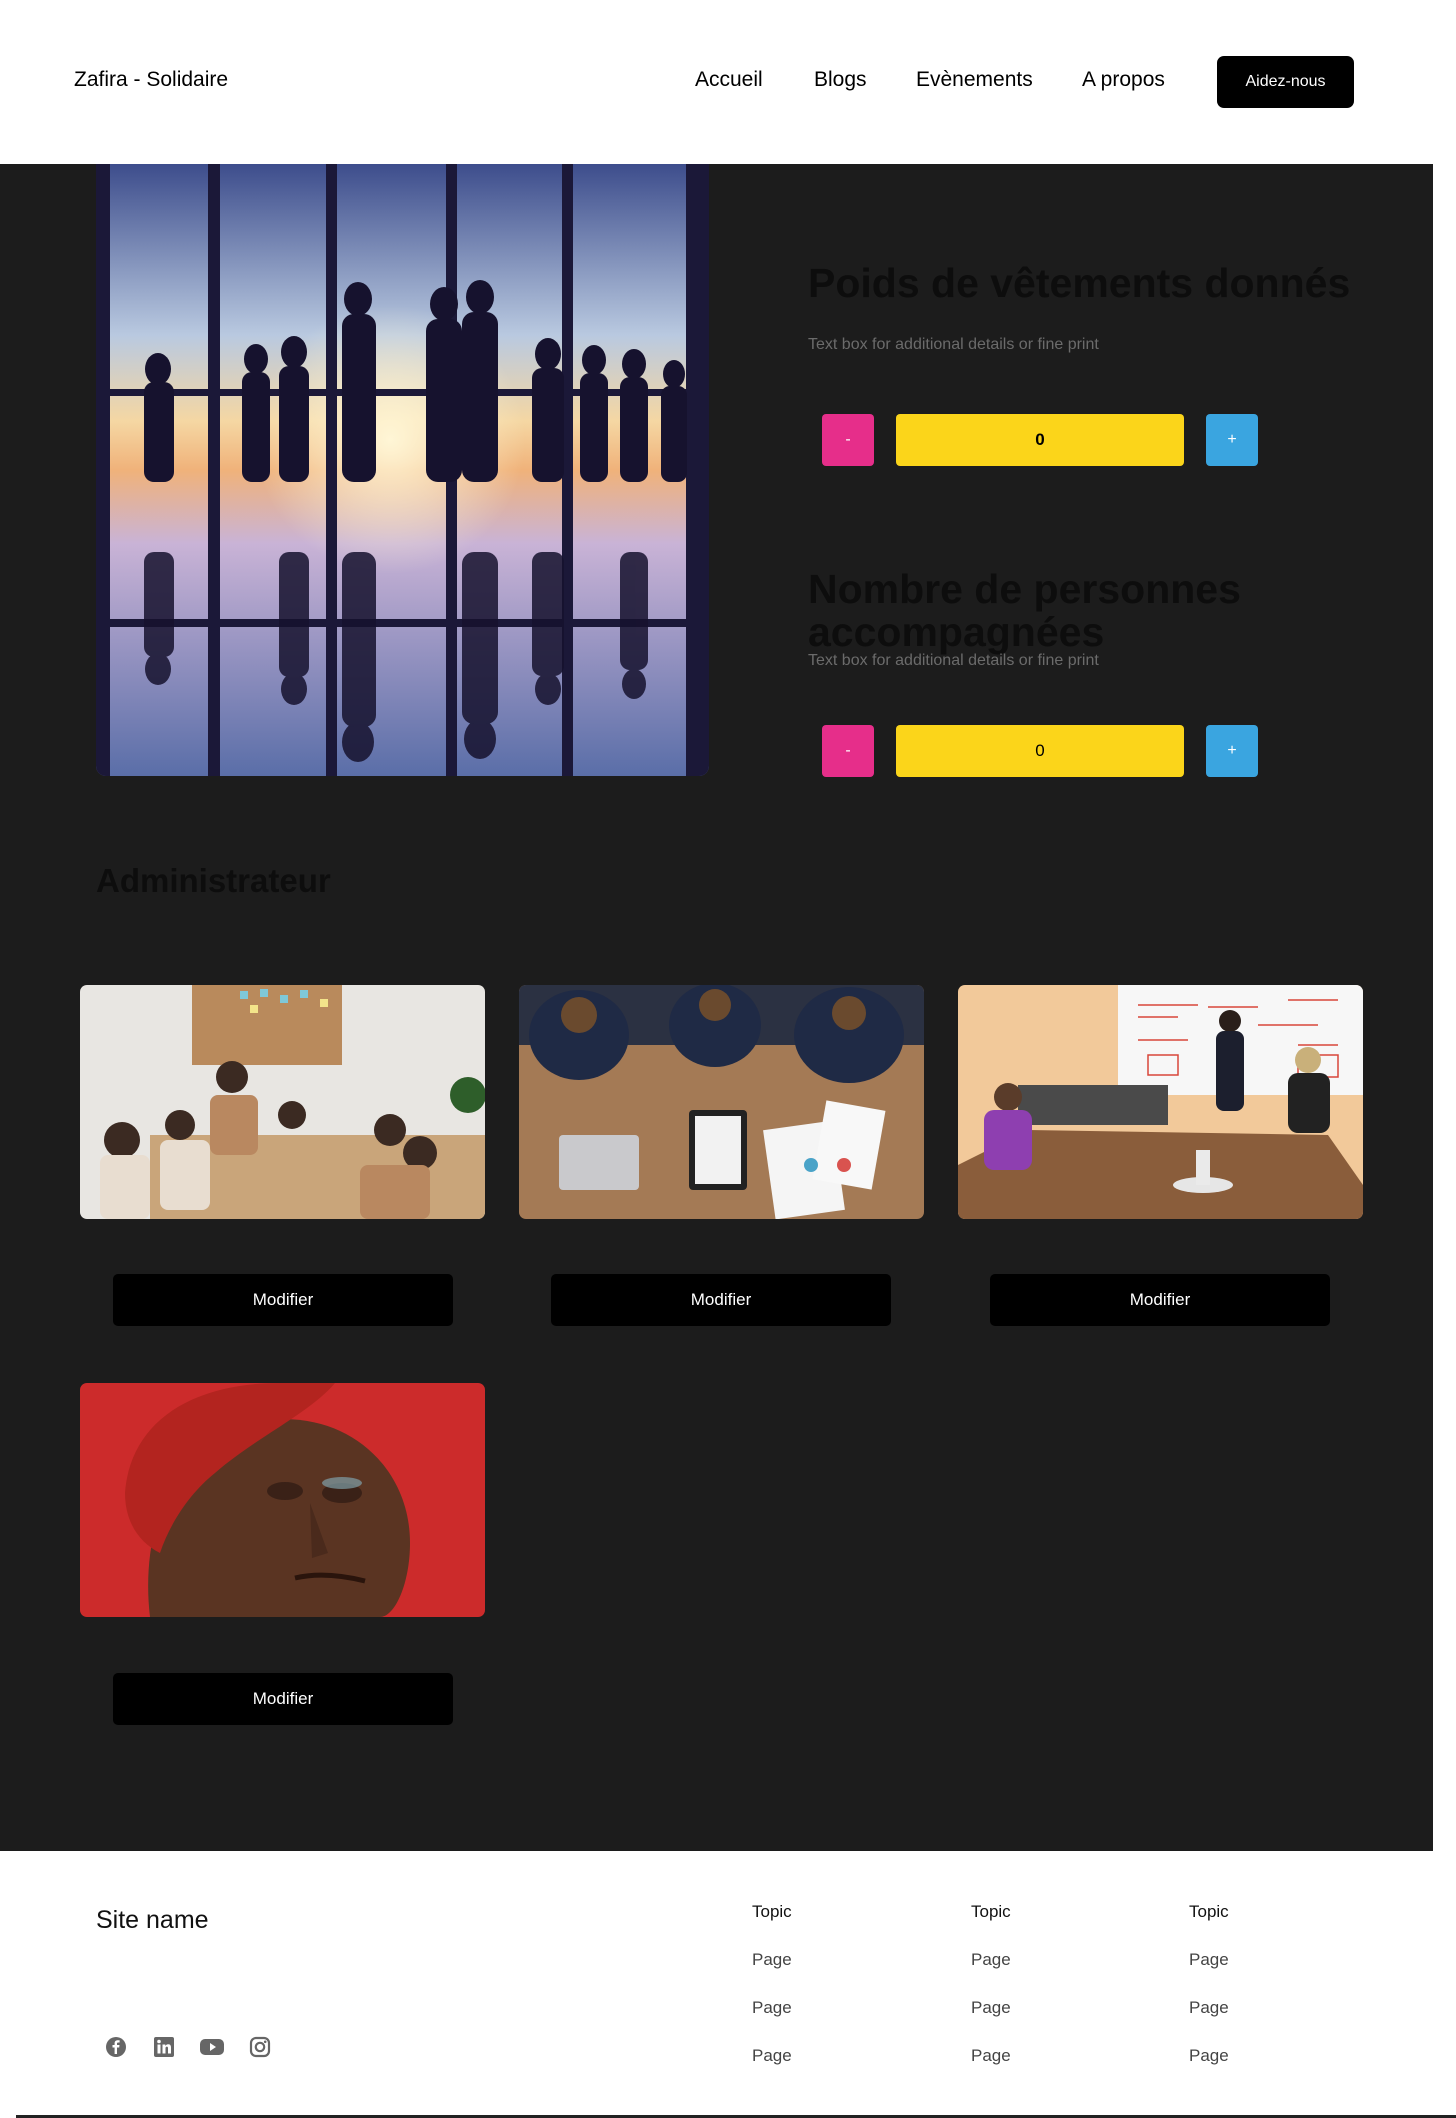  Describe the element at coordinates (729, 80) in the screenshot. I see `nav-item-accueil: Accueil` at that location.